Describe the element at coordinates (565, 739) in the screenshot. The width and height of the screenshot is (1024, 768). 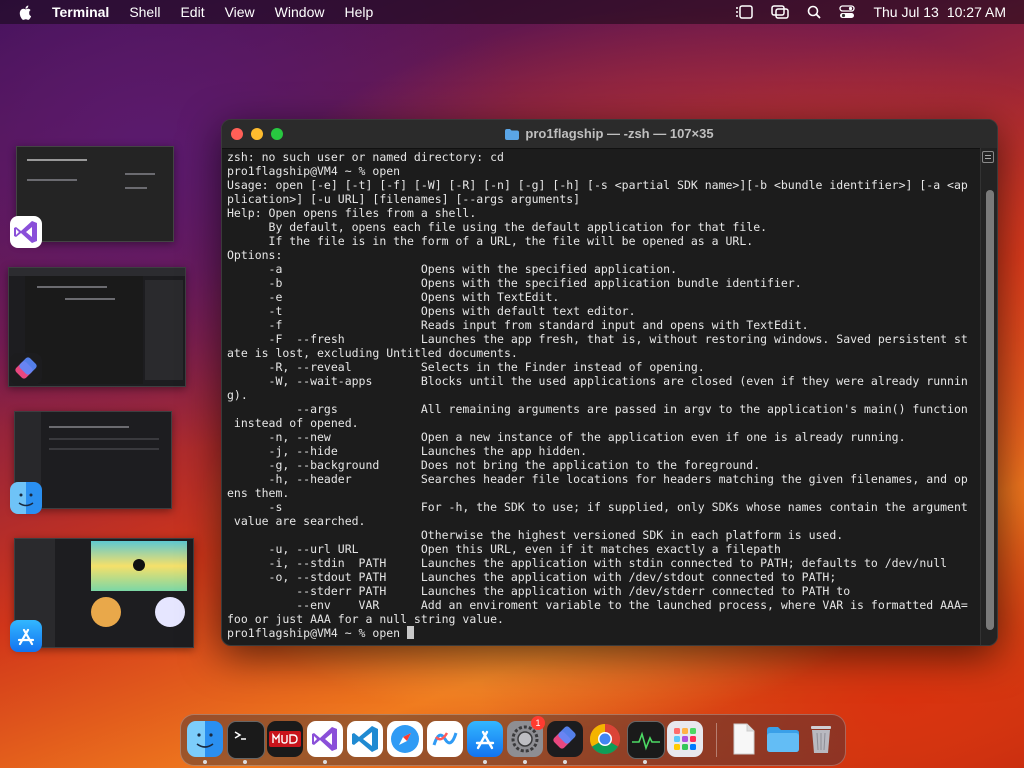
I see `dock-shortcuts-icon` at that location.